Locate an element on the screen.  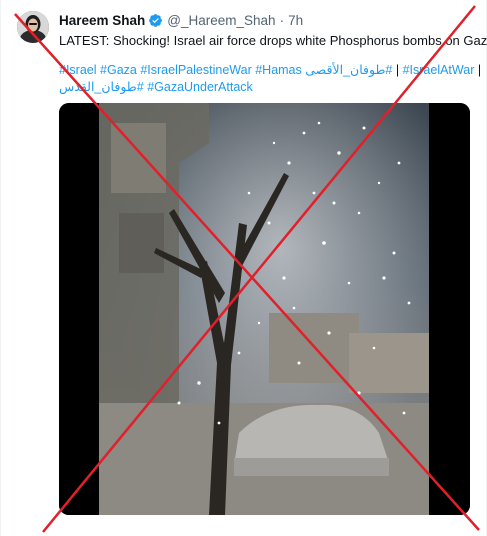
hashtag-link: #Israel is located at coordinates (78, 70).